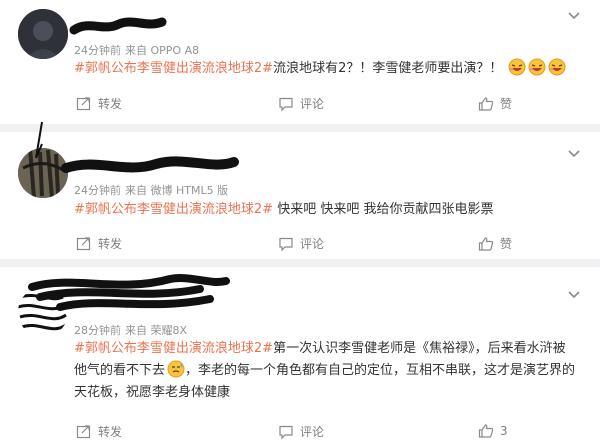 The height and width of the screenshot is (441, 600). Describe the element at coordinates (97, 330) in the screenshot. I see `post-time: 28分钟前` at that location.